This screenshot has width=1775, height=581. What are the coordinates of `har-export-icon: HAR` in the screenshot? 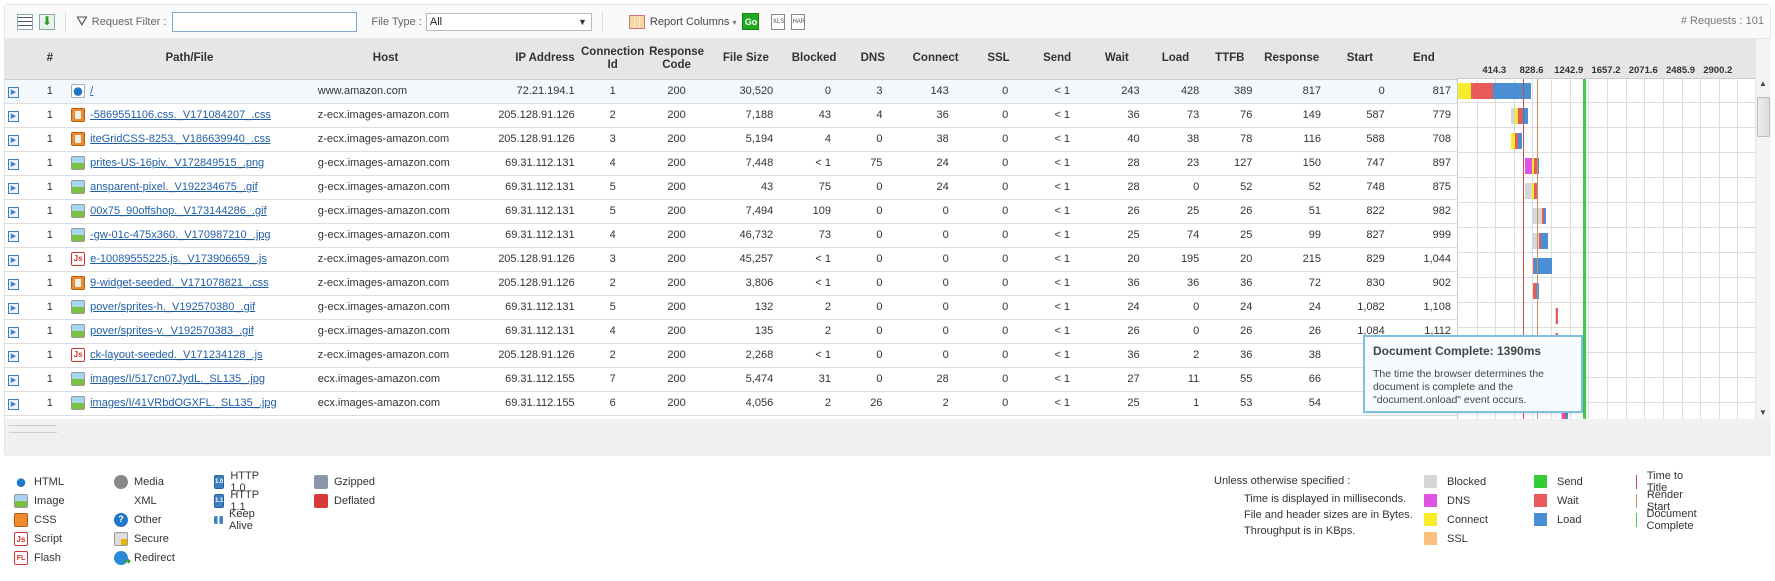 It's located at (798, 21).